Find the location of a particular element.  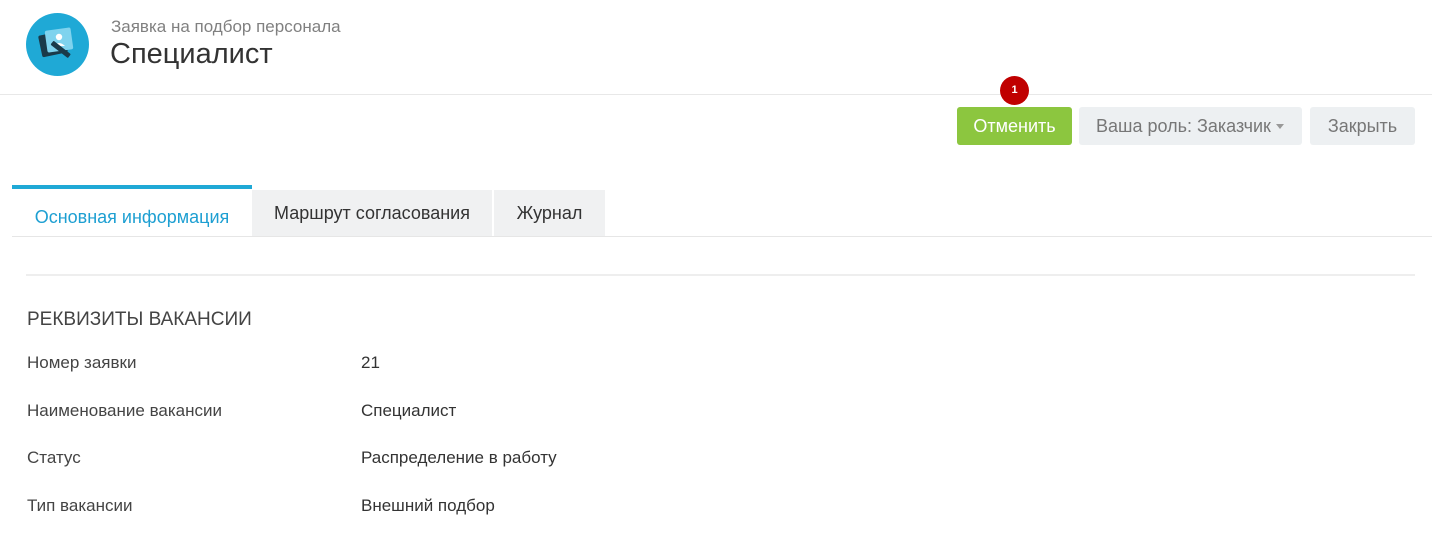

field-value-vacancy-name: Специалист is located at coordinates (409, 410).